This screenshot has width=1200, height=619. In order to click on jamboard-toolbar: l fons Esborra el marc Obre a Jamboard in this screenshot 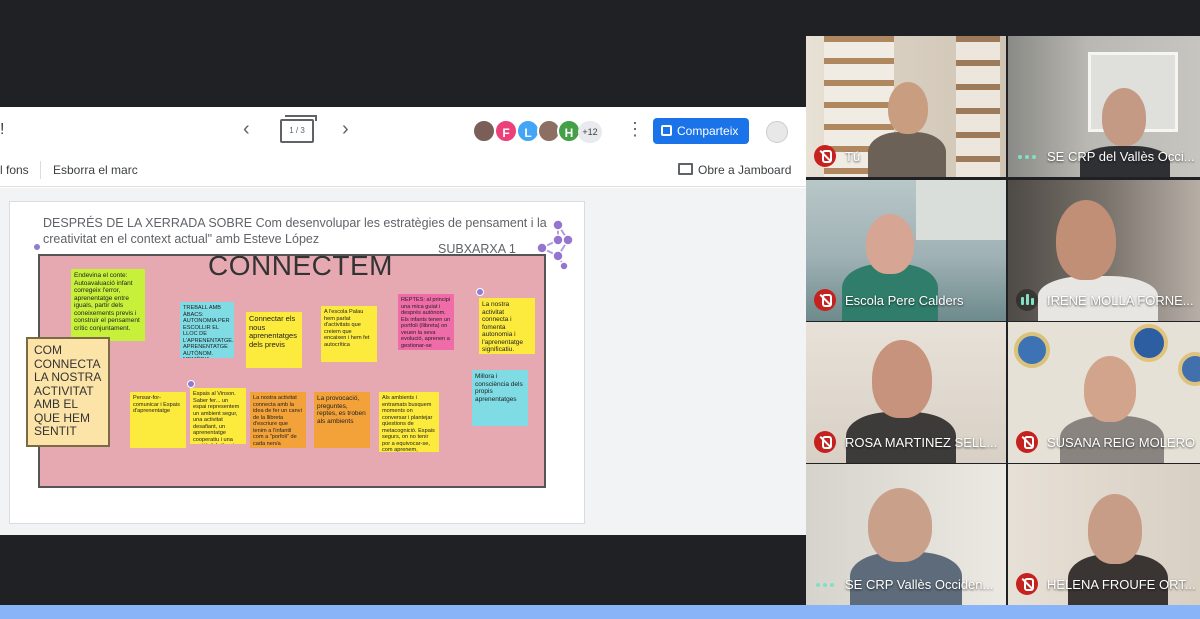, I will do `click(403, 170)`.